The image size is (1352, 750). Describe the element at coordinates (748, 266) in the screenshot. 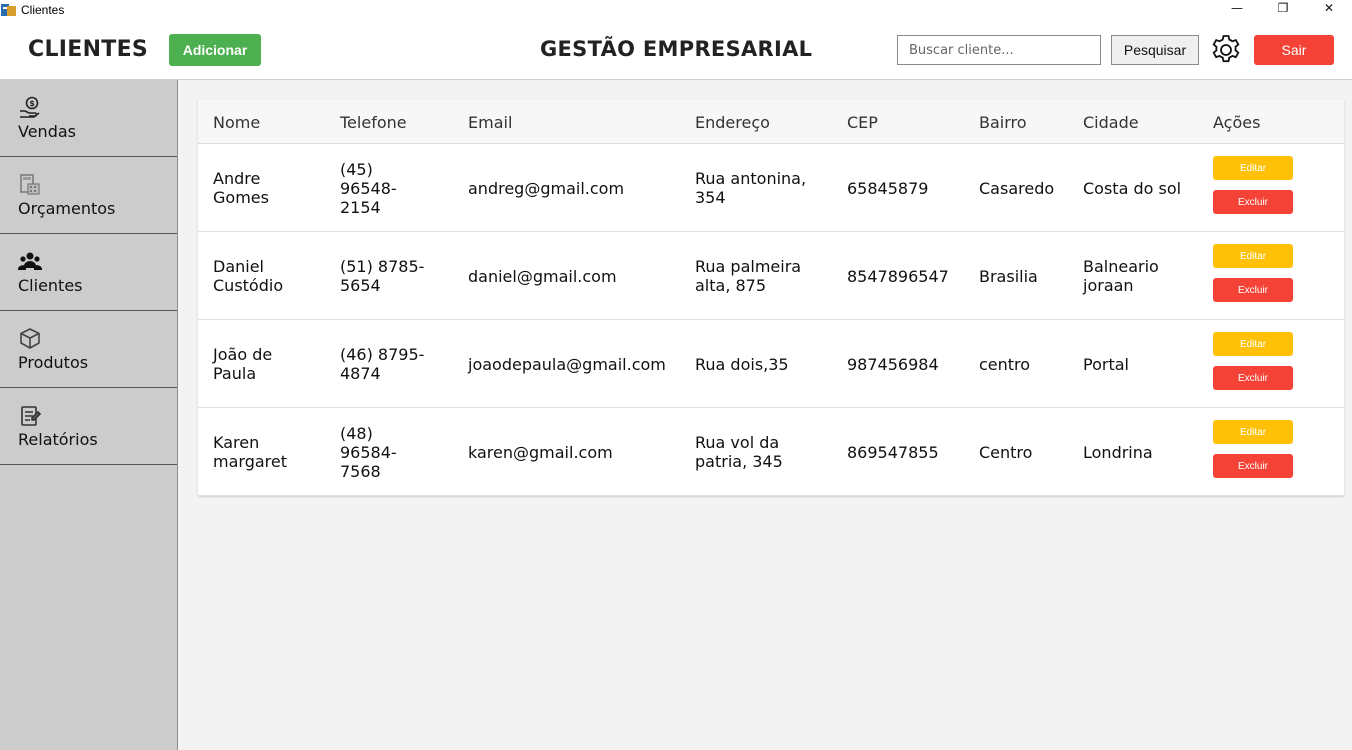

I see `cell-text: Rua palmeira` at that location.